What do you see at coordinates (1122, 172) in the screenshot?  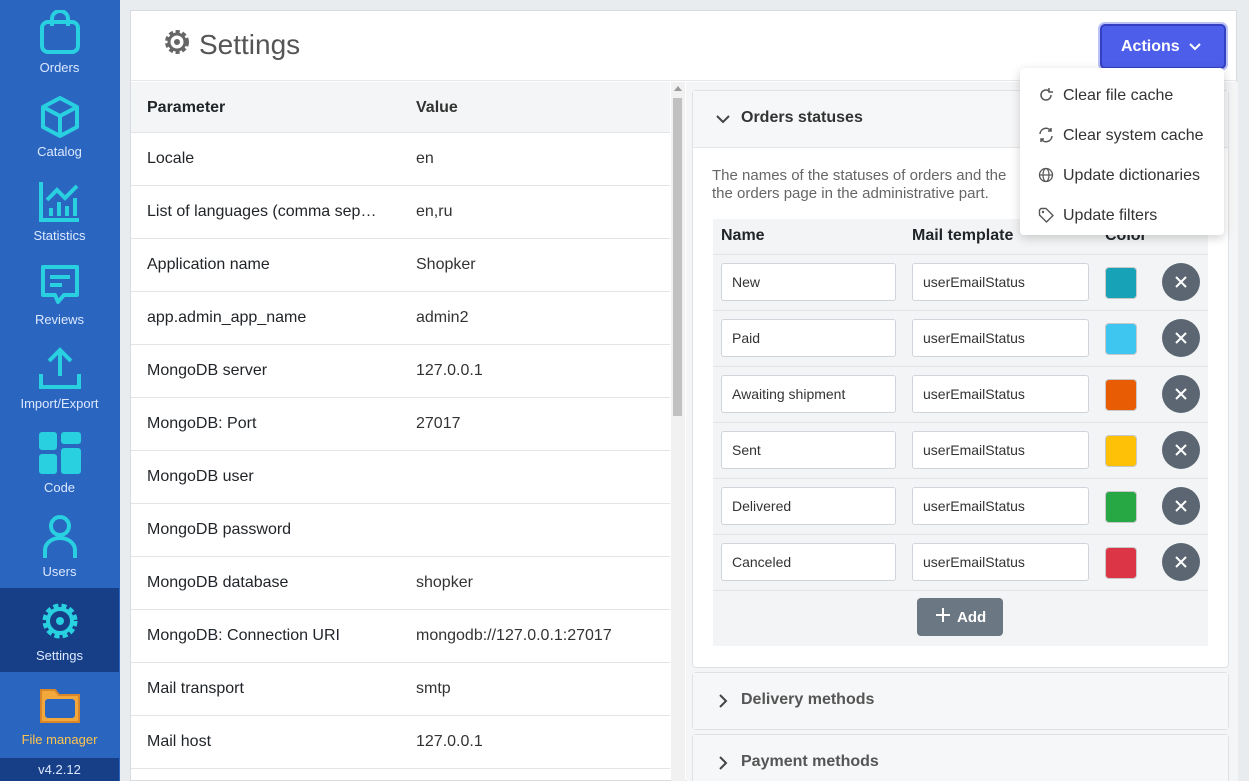 I see `menu-item-update-dictionaries: Update dictionaries` at bounding box center [1122, 172].